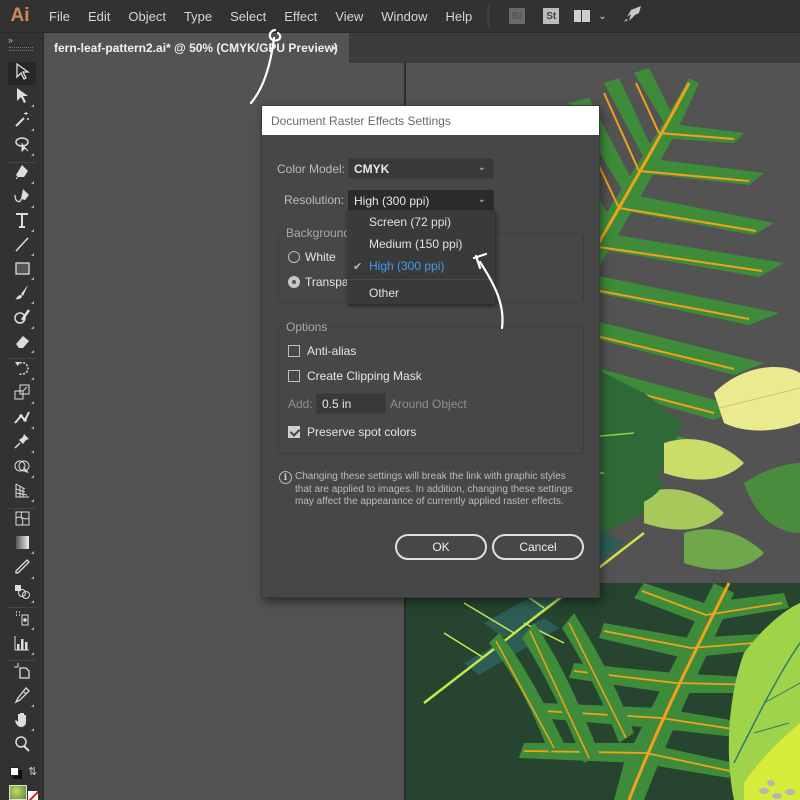 The image size is (800, 800). What do you see at coordinates (22, 593) in the screenshot?
I see `blend-tool` at bounding box center [22, 593].